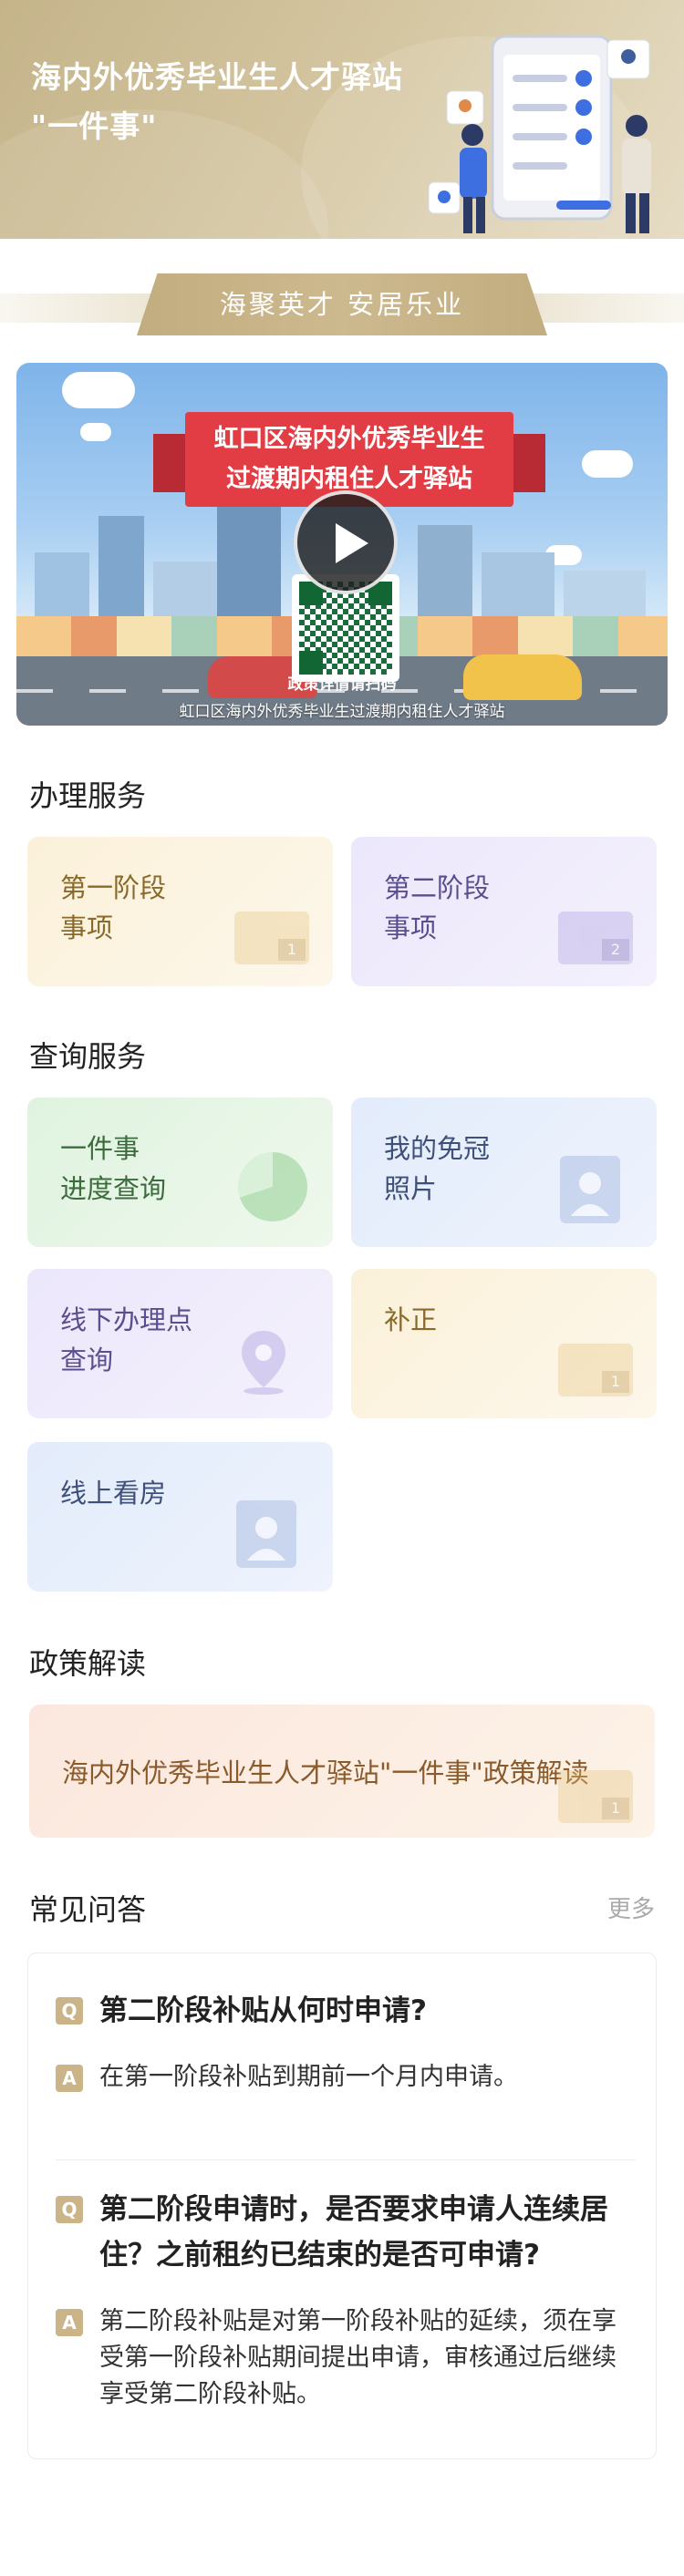 Image resolution: width=684 pixels, height=2576 pixels. What do you see at coordinates (114, 1493) in the screenshot?
I see `card-label: 线上看房` at bounding box center [114, 1493].